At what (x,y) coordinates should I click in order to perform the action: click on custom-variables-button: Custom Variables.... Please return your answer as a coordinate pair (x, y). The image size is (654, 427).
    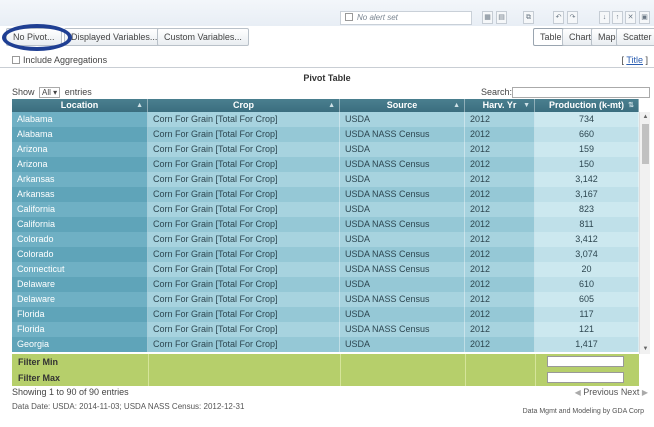
    Looking at the image, I should click on (203, 37).